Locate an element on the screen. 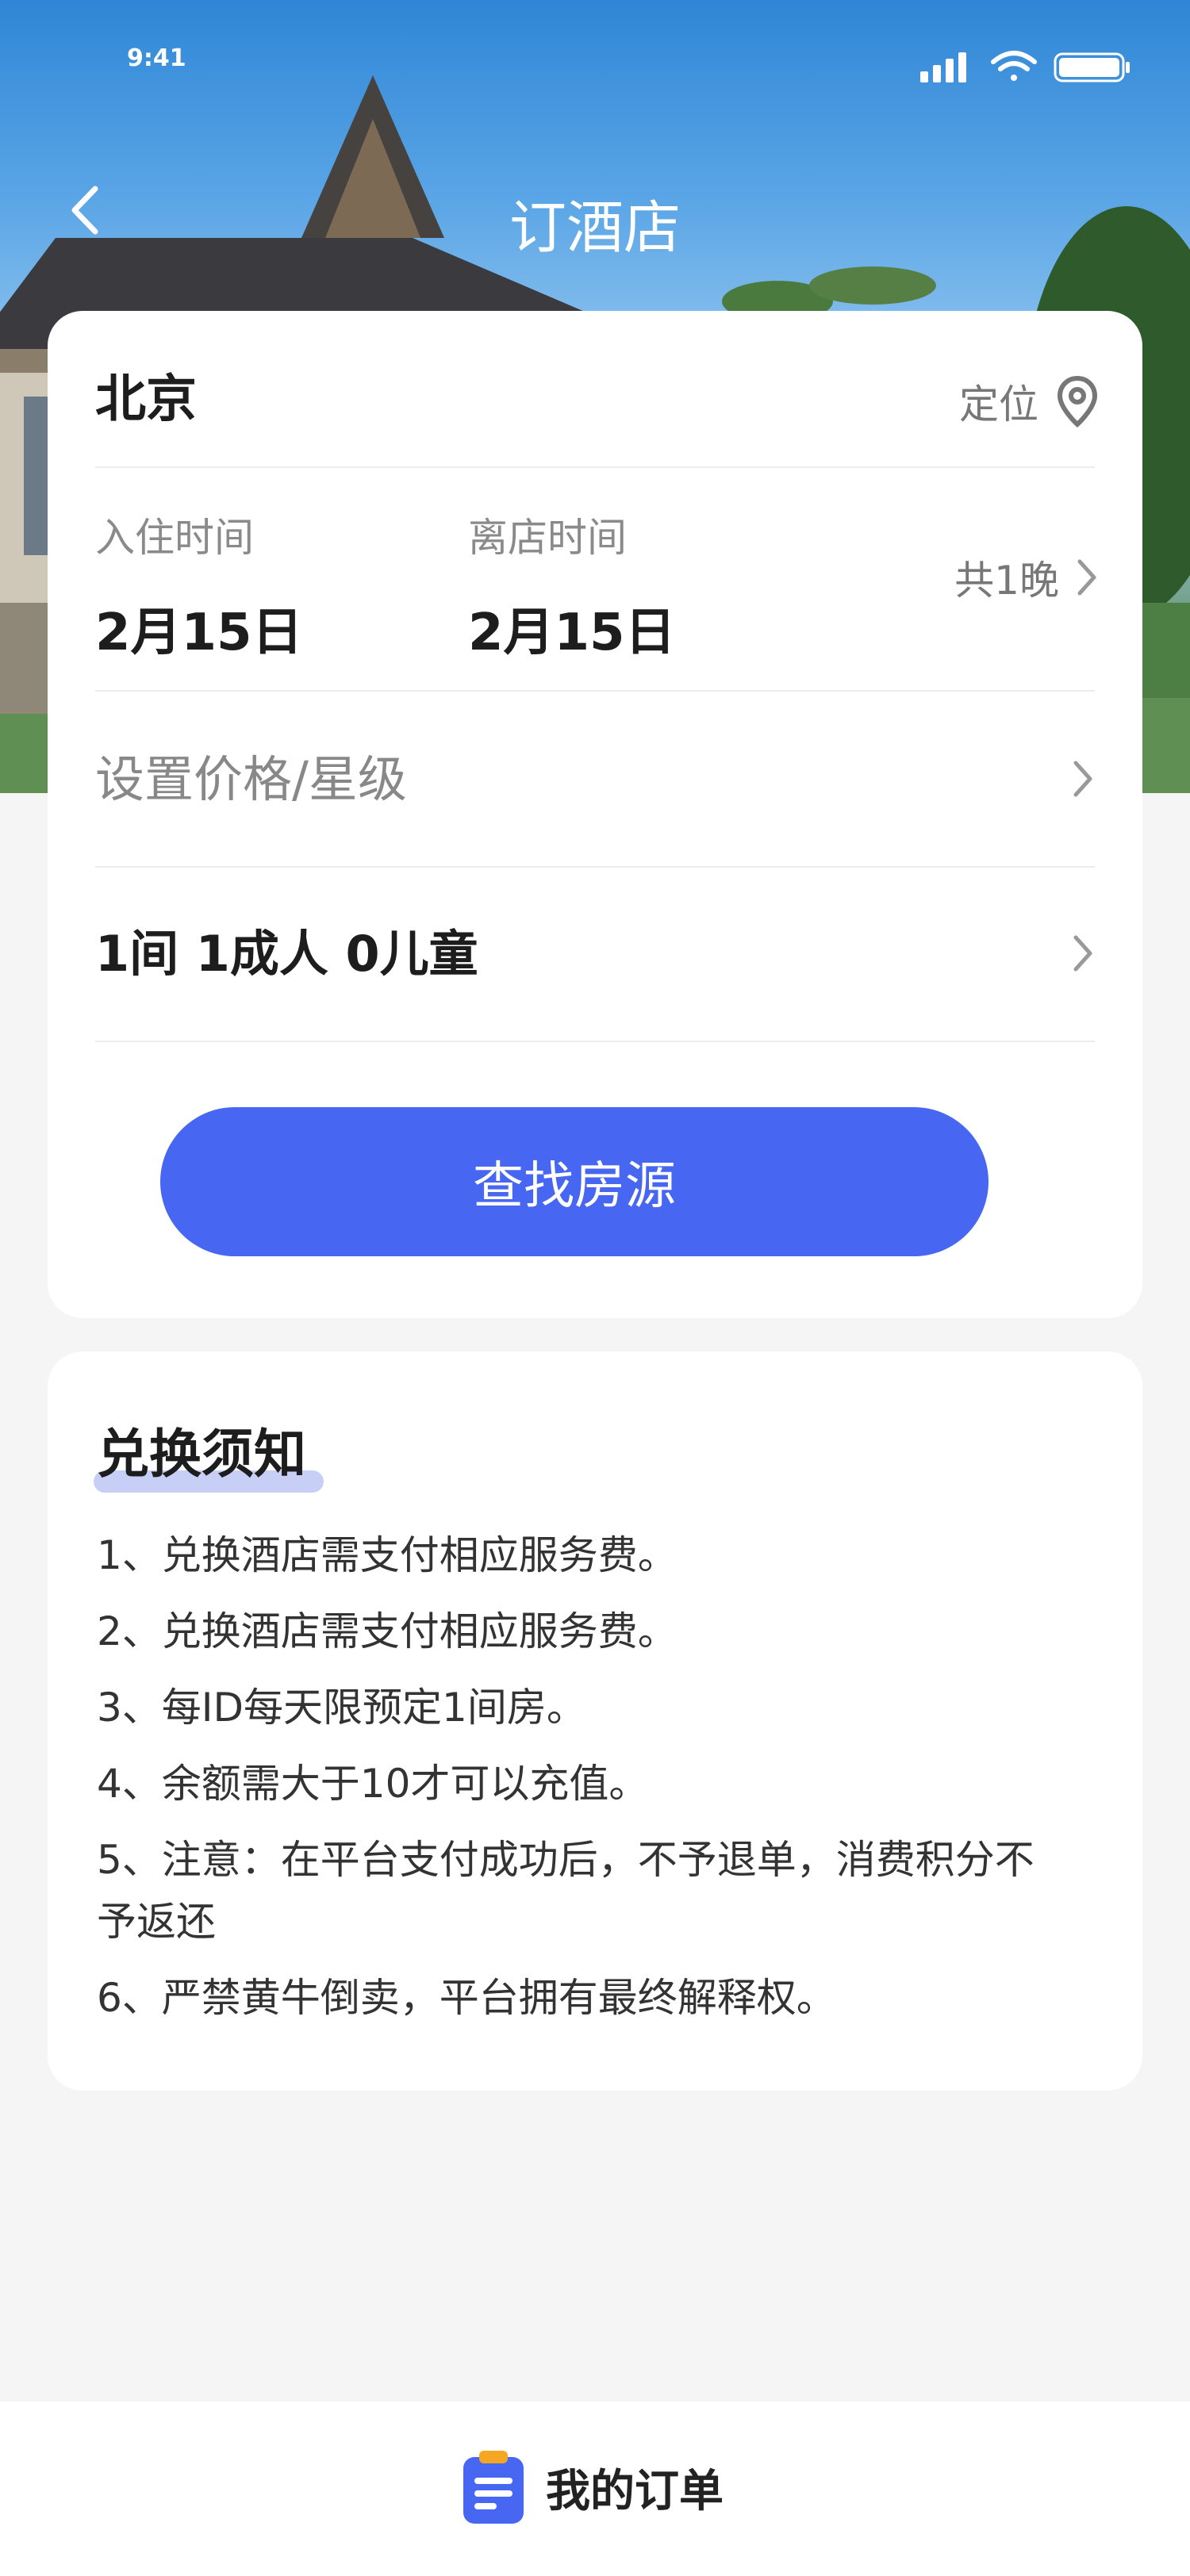 This screenshot has height=2576, width=1190. bottom-bar: 我的订单 is located at coordinates (595, 2489).